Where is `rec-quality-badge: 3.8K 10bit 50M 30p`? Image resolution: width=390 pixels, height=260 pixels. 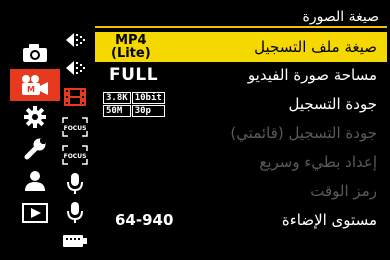 rec-quality-badge: 3.8K 10bit 50M 30p is located at coordinates (130, 104).